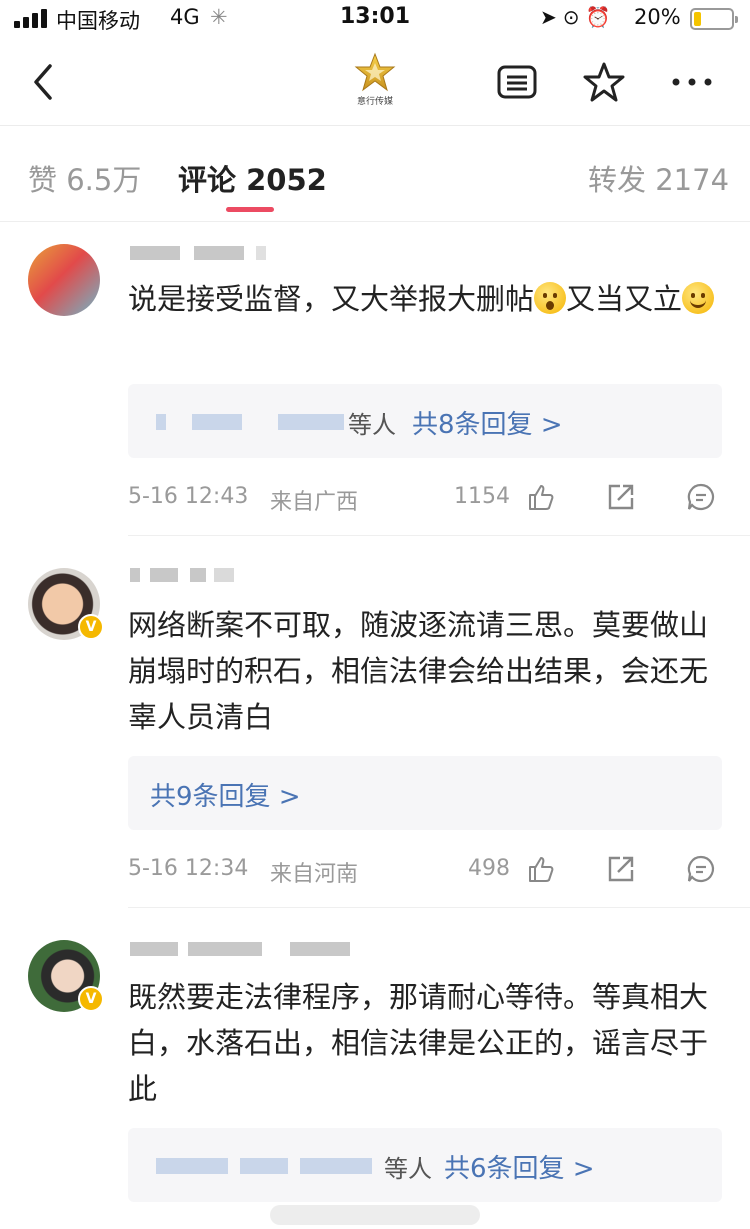  What do you see at coordinates (519, 1166) in the screenshot?
I see `reply-count-link: 共6条回复 >` at bounding box center [519, 1166].